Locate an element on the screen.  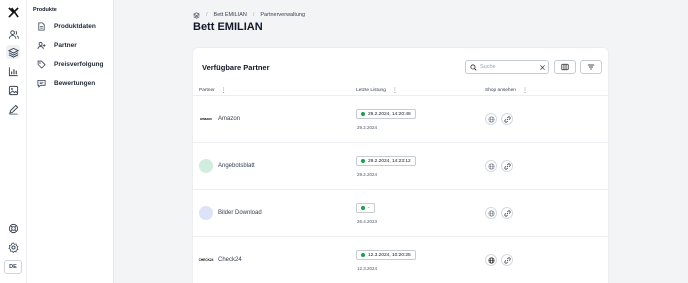
card-title: Verfügbare Partner is located at coordinates (236, 67).